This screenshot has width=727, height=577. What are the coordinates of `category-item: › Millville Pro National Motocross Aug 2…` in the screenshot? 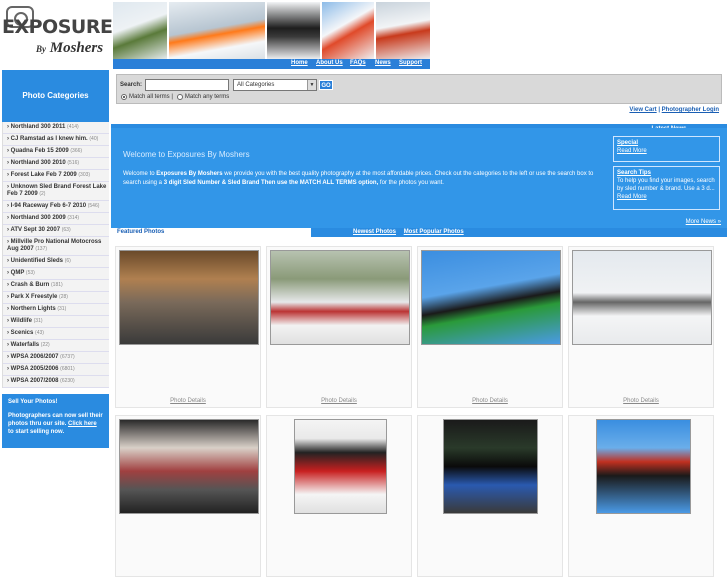 It's located at (56, 246).